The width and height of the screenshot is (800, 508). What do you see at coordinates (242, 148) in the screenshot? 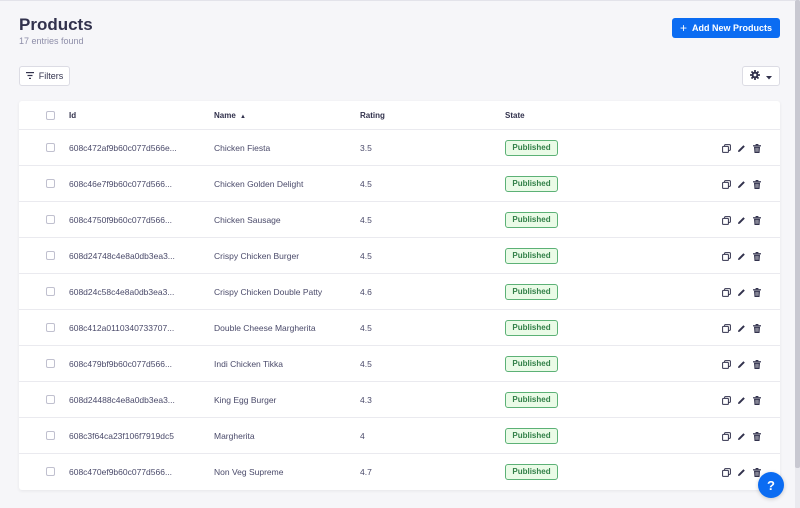
I see `cell-name: Chicken Fiesta` at bounding box center [242, 148].